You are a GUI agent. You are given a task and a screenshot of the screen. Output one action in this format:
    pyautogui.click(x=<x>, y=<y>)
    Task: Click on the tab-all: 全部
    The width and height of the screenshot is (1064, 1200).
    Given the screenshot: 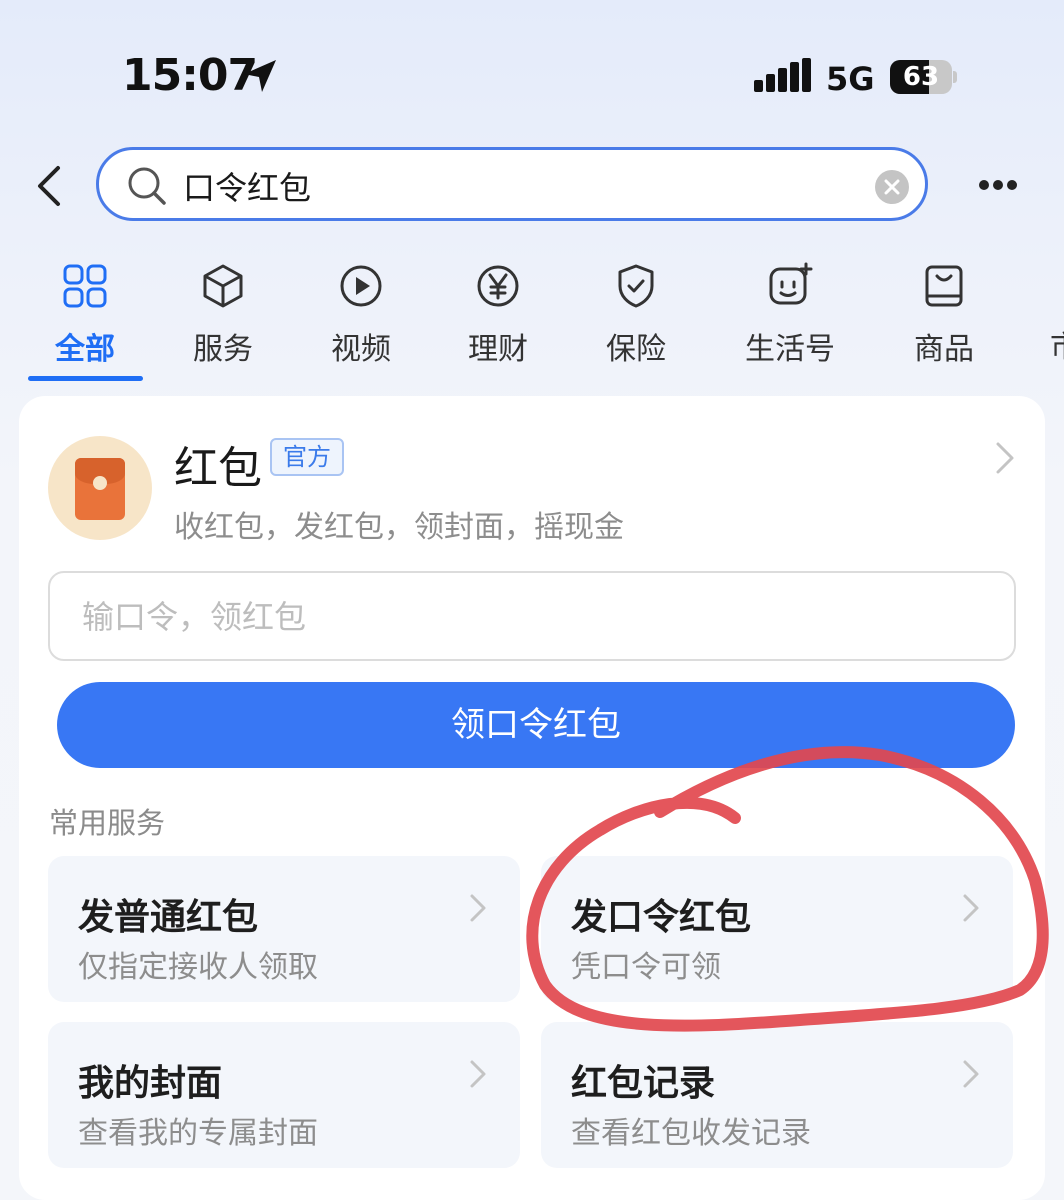 What is the action you would take?
    pyautogui.click(x=85, y=315)
    